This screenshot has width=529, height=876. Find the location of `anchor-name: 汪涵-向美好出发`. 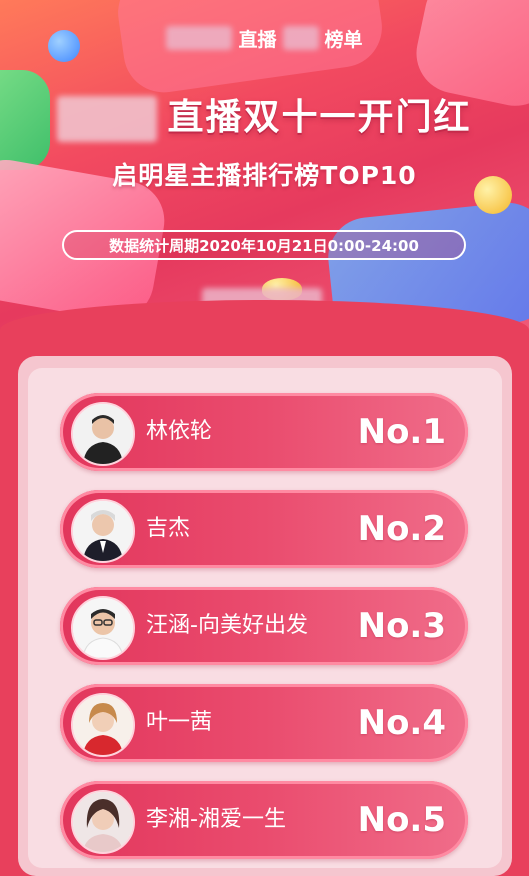

anchor-name: 汪涵-向美好出发 is located at coordinates (227, 625).